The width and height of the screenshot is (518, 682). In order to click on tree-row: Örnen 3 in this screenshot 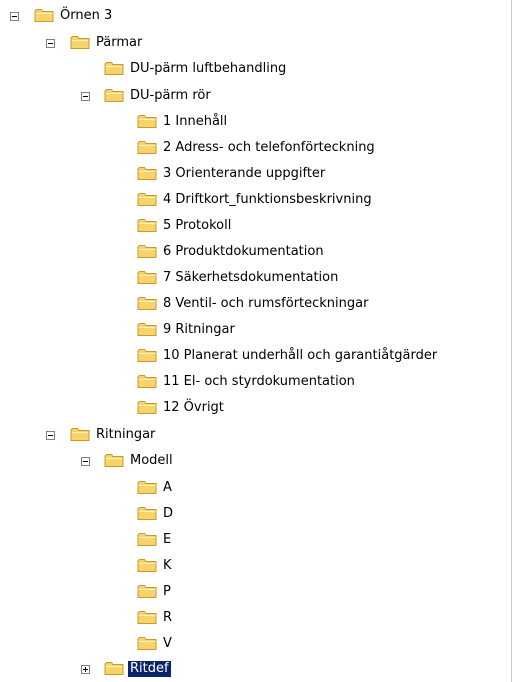, I will do `click(256, 16)`.